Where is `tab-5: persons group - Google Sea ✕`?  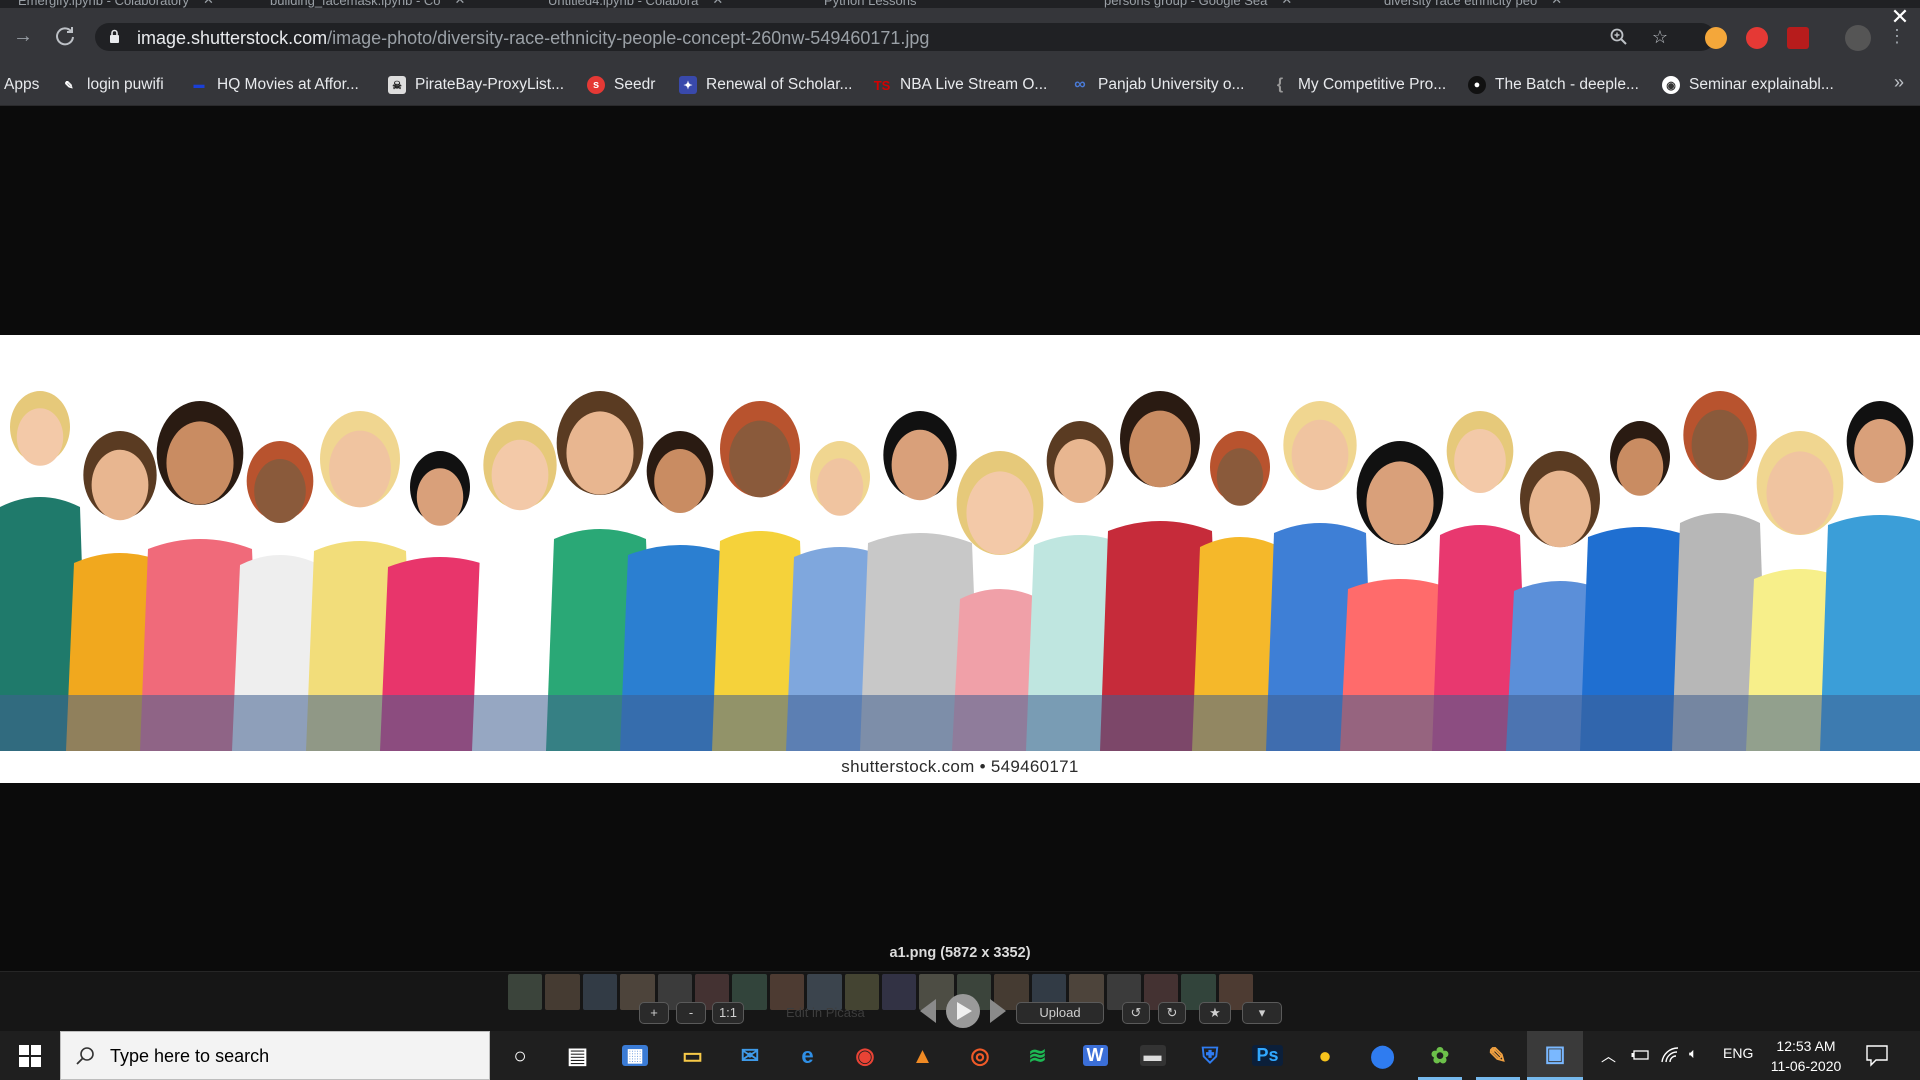
tab-5: persons group - Google Sea ✕ is located at coordinates (1198, 4).